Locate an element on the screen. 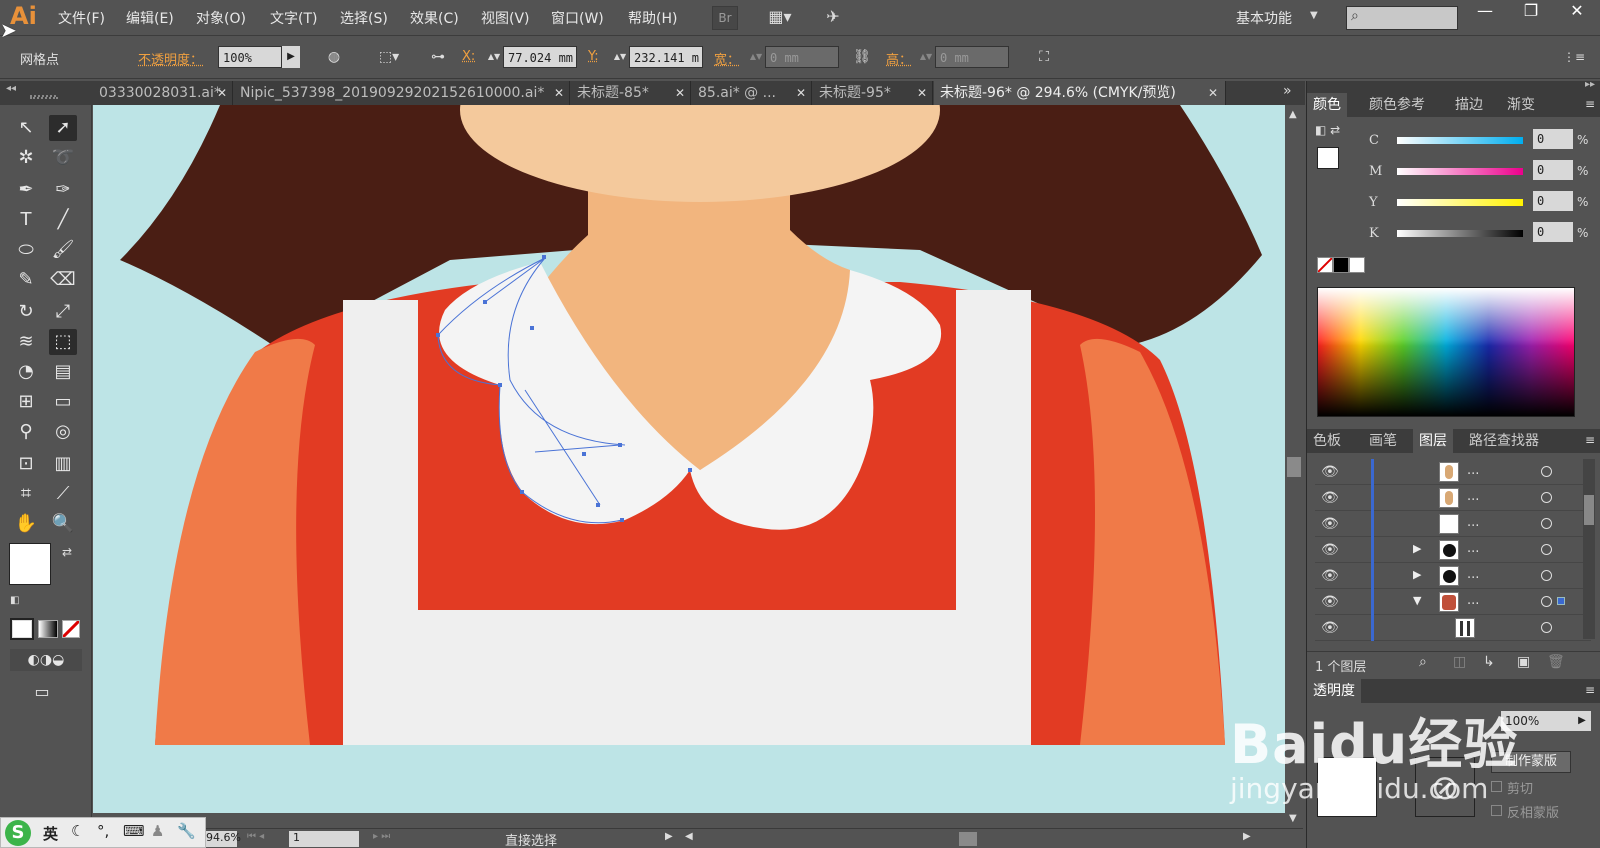 Image resolution: width=1600 pixels, height=848 pixels. collapse-arrows-icon: ◂◂ is located at coordinates (11, 88).